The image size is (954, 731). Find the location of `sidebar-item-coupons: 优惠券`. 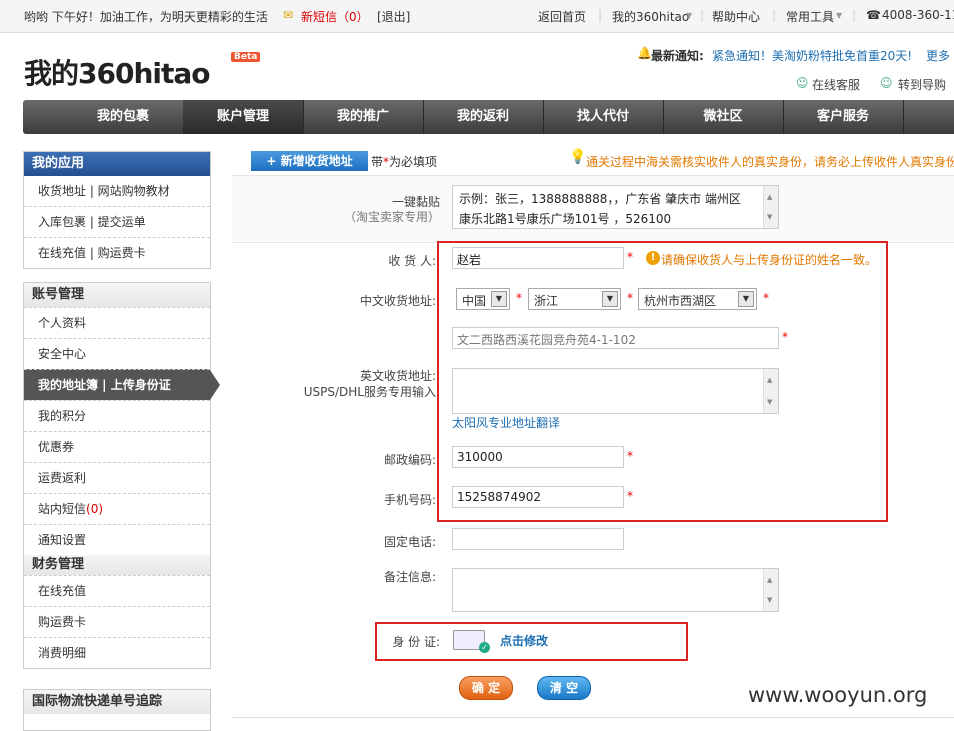

sidebar-item-coupons: 优惠券 is located at coordinates (117, 446).